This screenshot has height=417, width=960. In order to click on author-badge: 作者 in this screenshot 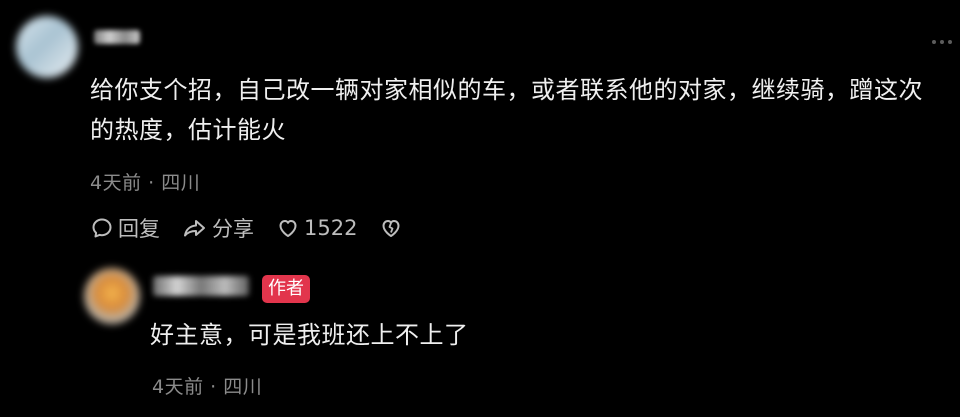, I will do `click(286, 289)`.